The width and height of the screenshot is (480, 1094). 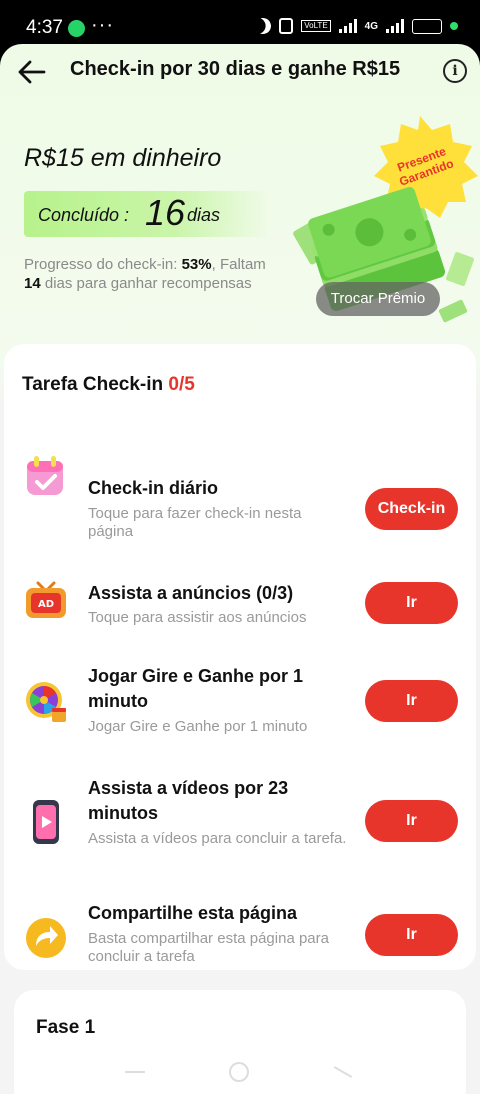 I want to click on signal-icon, so click(x=347, y=26).